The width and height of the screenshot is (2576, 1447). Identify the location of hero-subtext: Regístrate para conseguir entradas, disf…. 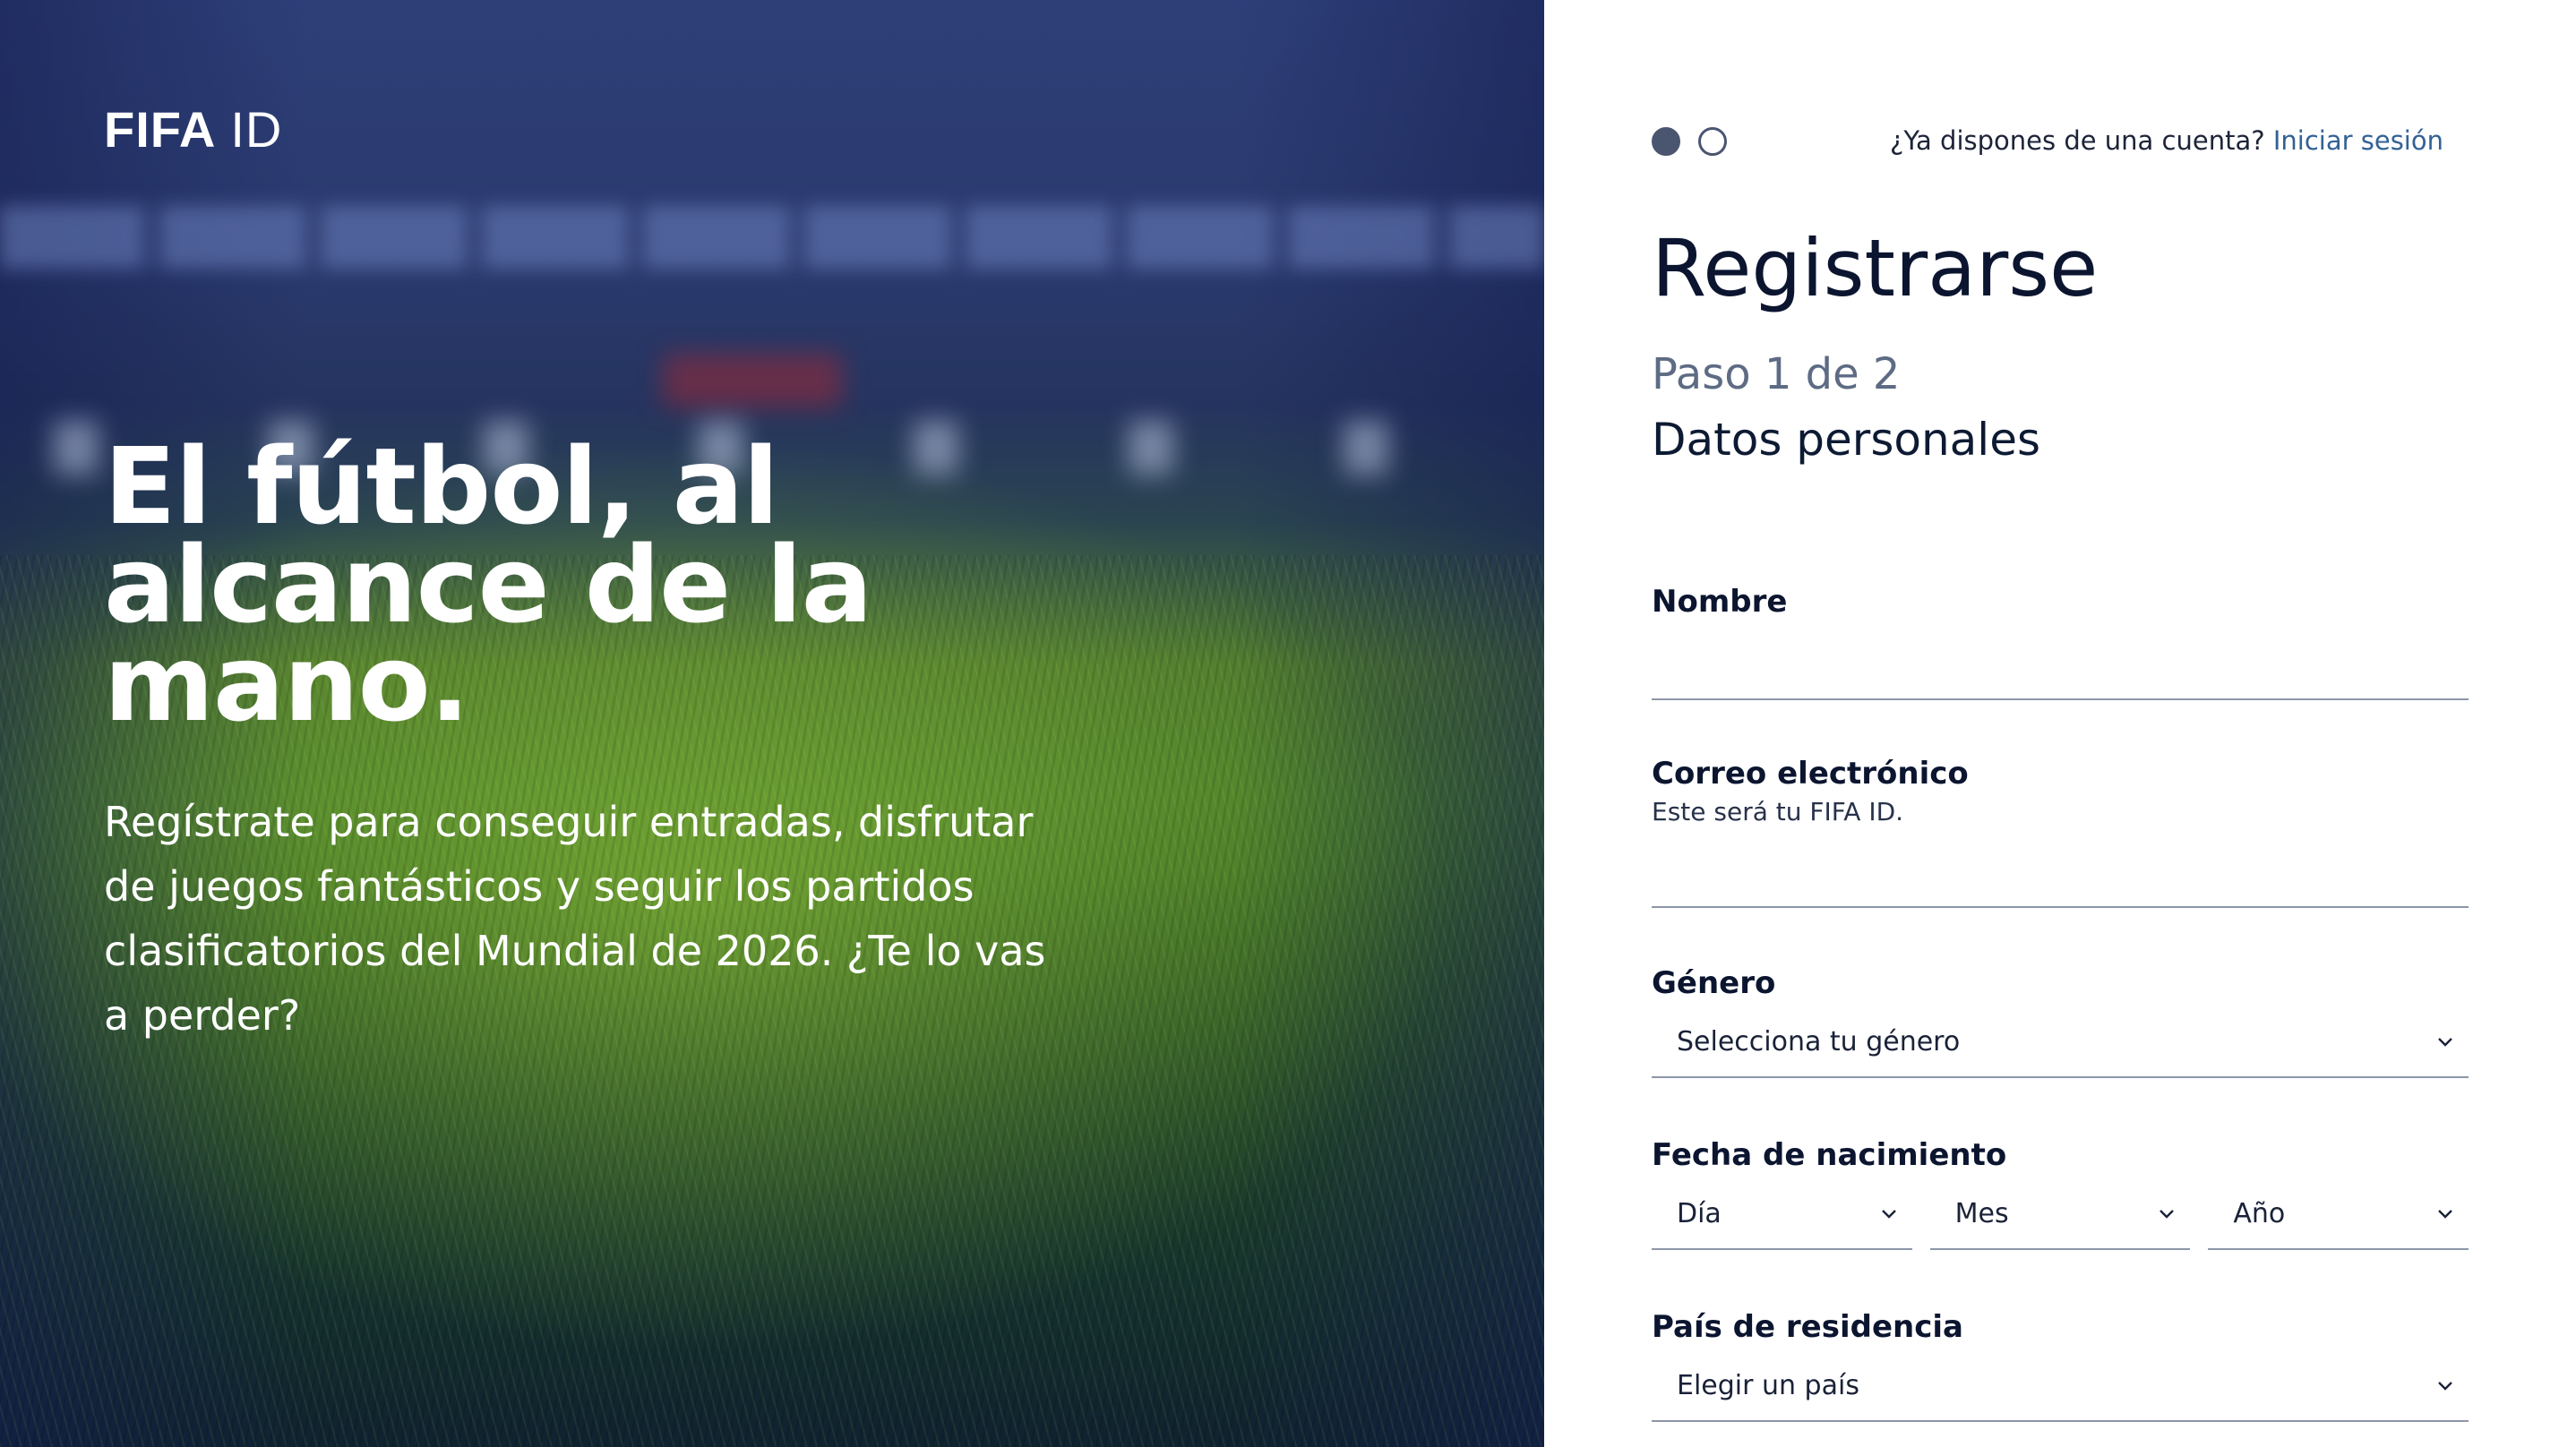
(614, 919).